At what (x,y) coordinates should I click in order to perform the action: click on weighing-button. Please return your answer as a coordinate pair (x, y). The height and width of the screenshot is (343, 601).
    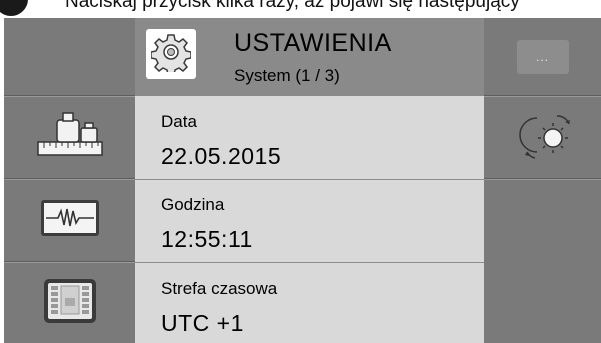
    Looking at the image, I should click on (69, 137).